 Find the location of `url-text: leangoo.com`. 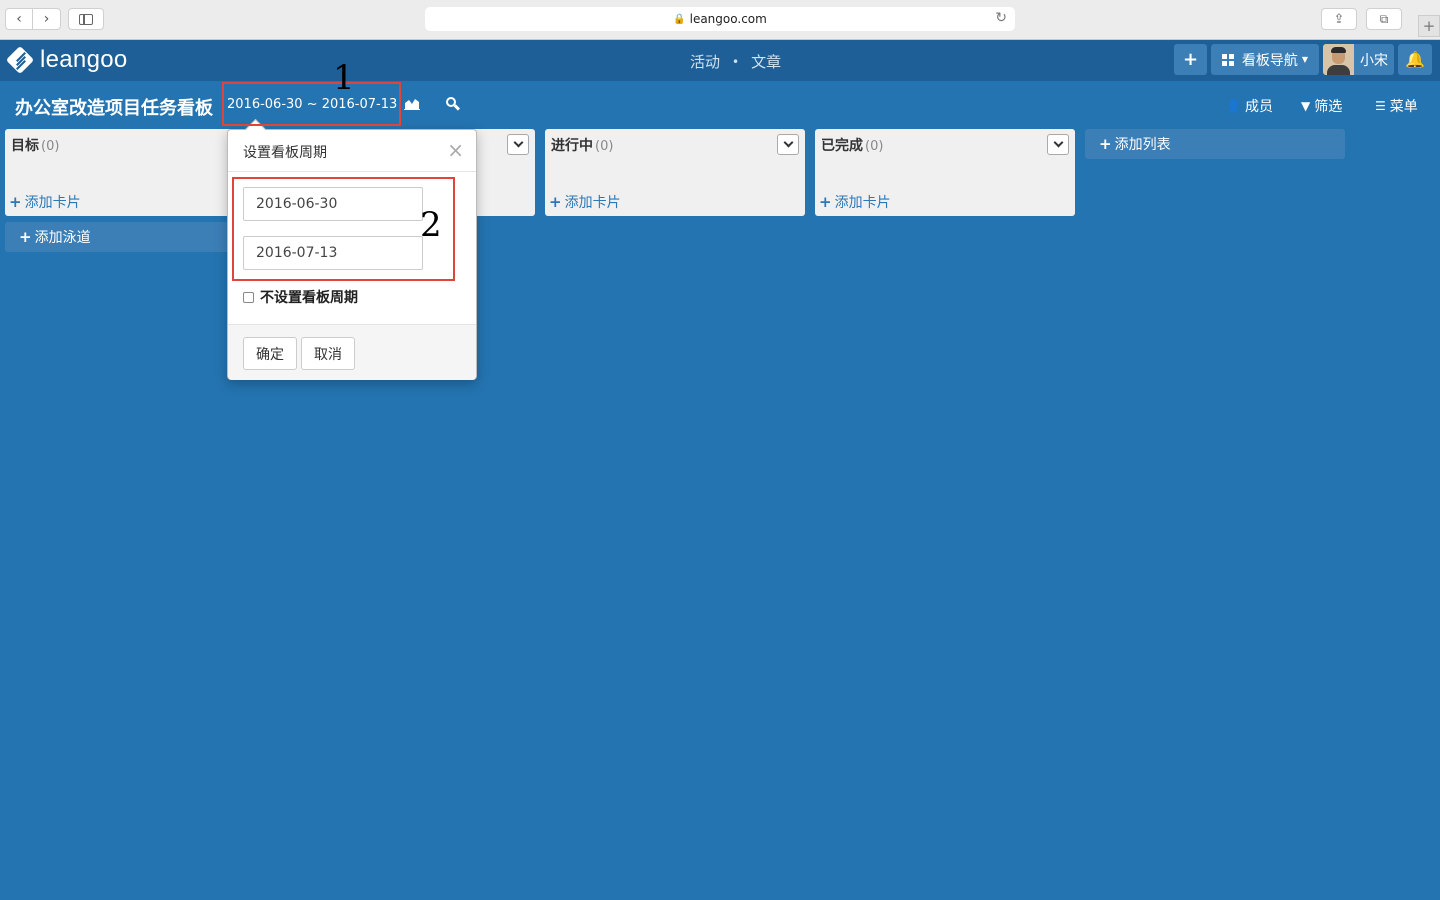

url-text: leangoo.com is located at coordinates (728, 19).